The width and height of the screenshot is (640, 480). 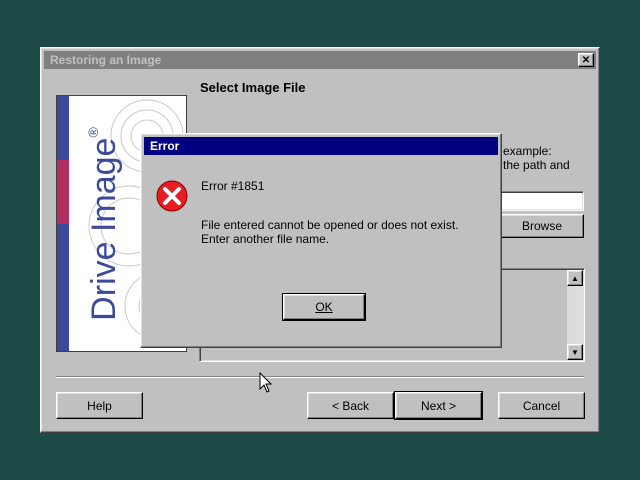 What do you see at coordinates (542, 201) in the screenshot?
I see `filename-input` at bounding box center [542, 201].